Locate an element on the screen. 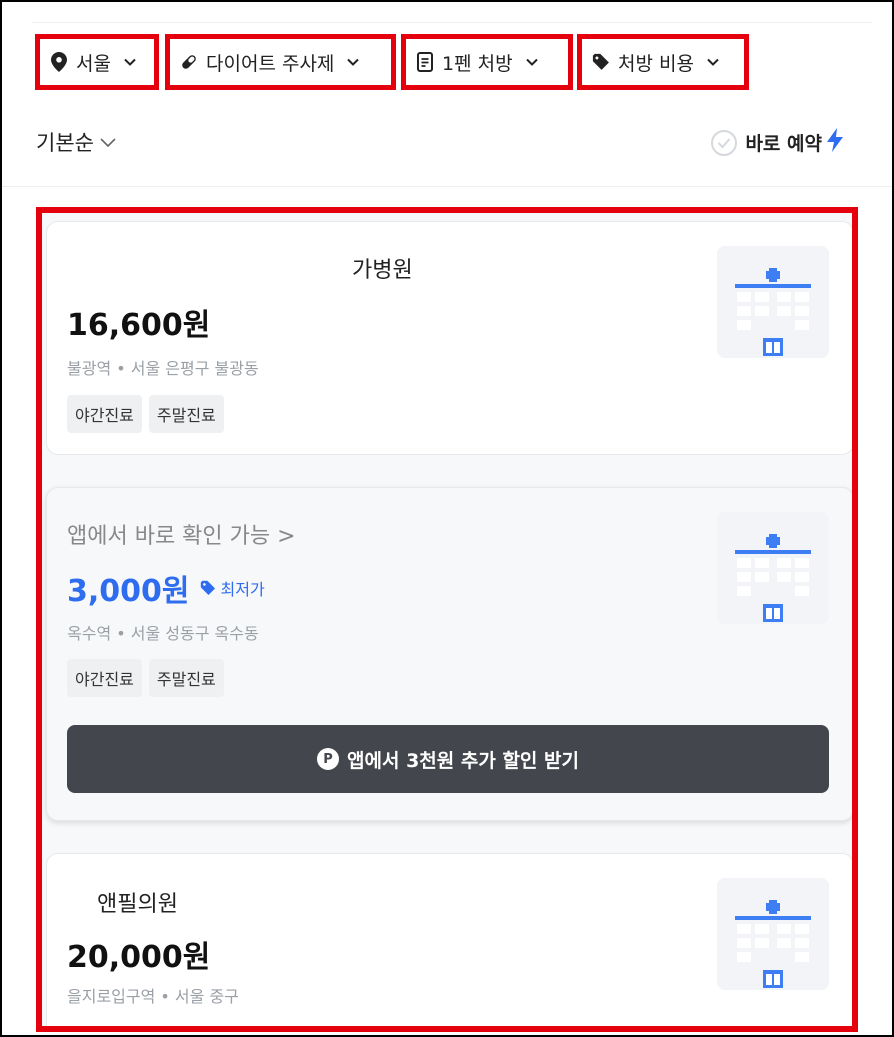 This screenshot has height=1037, width=894. app-discount-button: P 앱에서 3천원 추가 할인 받기 is located at coordinates (448, 759).